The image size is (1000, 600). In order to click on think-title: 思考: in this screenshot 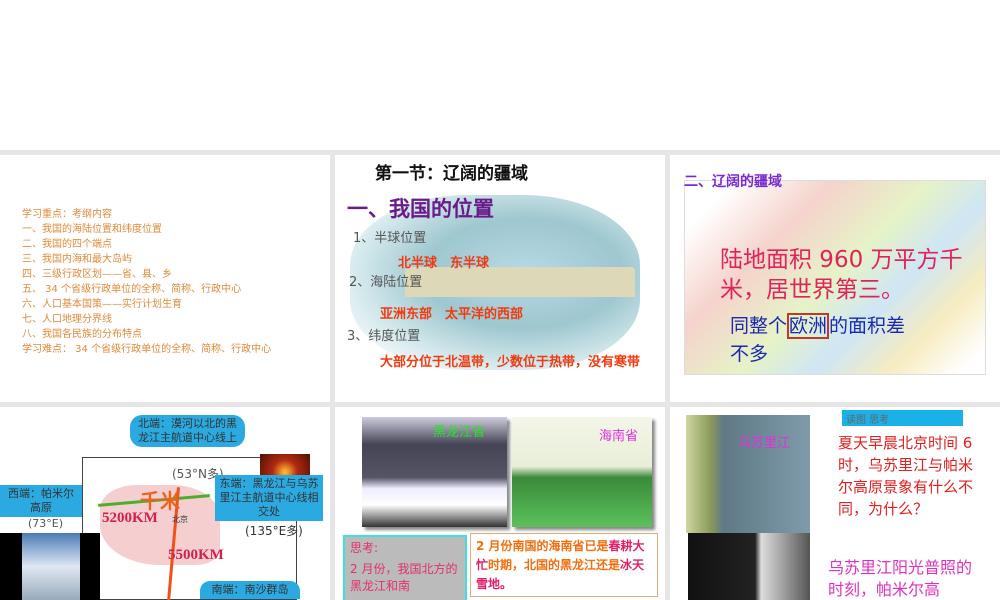, I will do `click(364, 548)`.